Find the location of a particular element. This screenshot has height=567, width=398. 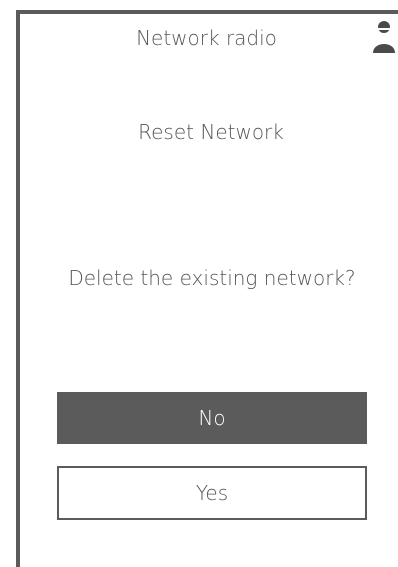

screen-title: Reset Network is located at coordinates (211, 132).